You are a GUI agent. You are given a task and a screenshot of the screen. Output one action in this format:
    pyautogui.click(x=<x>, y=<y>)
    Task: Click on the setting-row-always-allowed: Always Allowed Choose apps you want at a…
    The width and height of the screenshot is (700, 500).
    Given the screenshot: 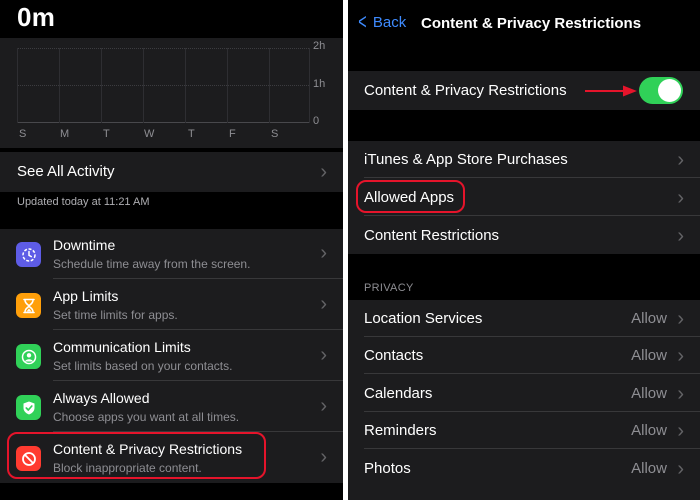 What is the action you would take?
    pyautogui.click(x=171, y=407)
    